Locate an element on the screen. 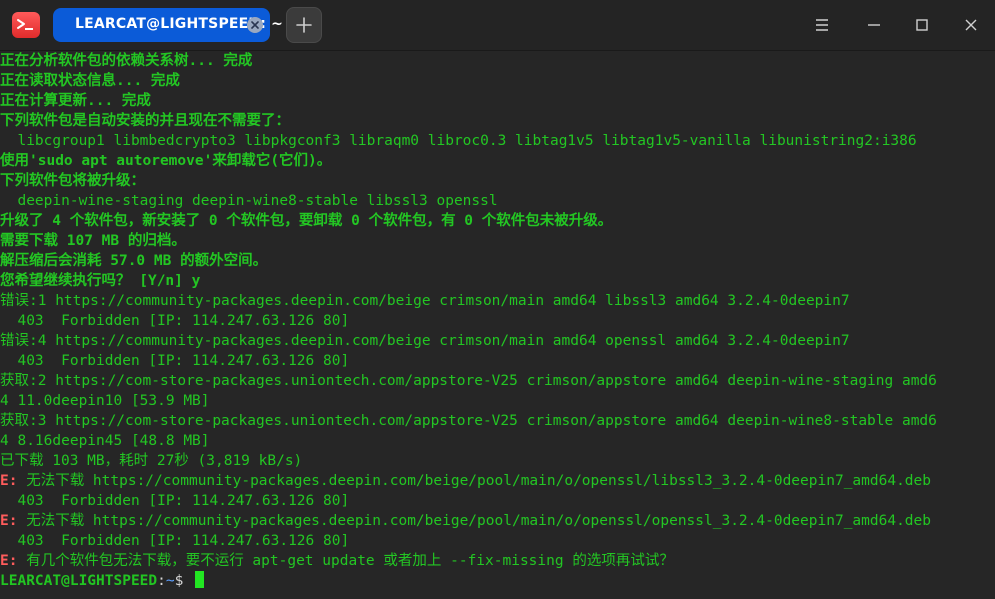  hamburger-menu-icon is located at coordinates (822, 25).